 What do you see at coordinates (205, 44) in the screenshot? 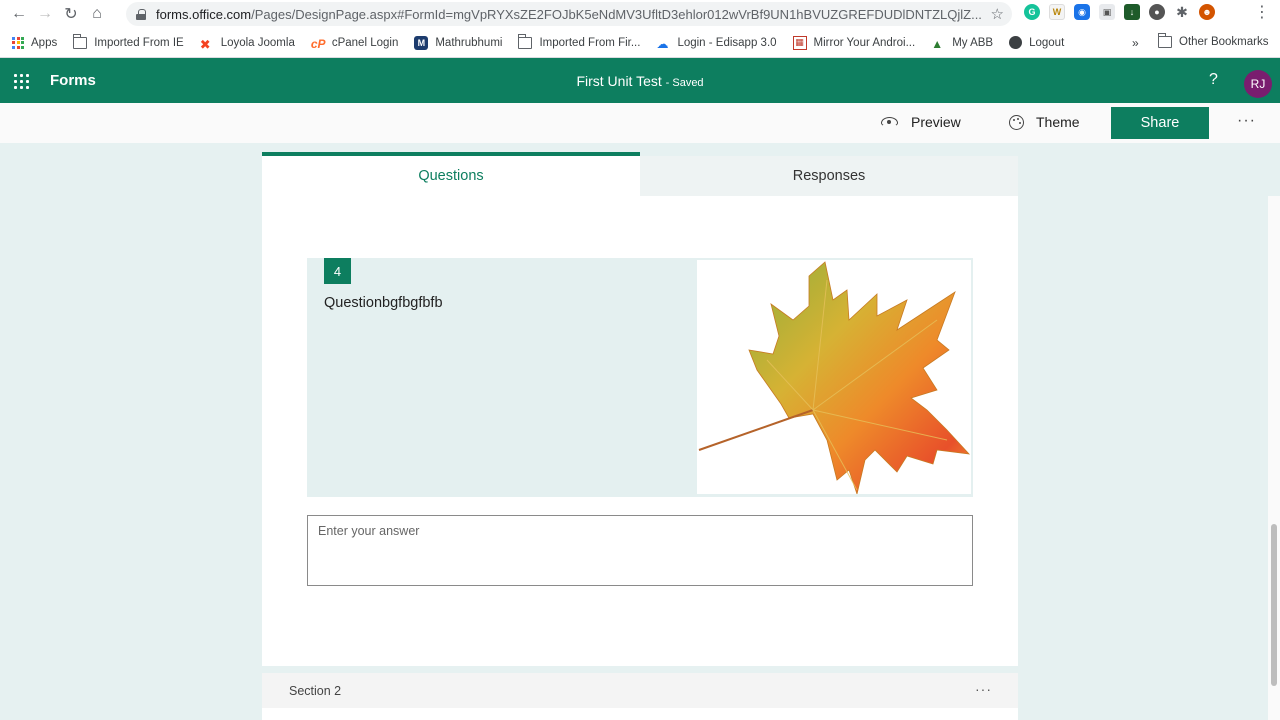
I see `joomla-icon: ✖` at bounding box center [205, 44].